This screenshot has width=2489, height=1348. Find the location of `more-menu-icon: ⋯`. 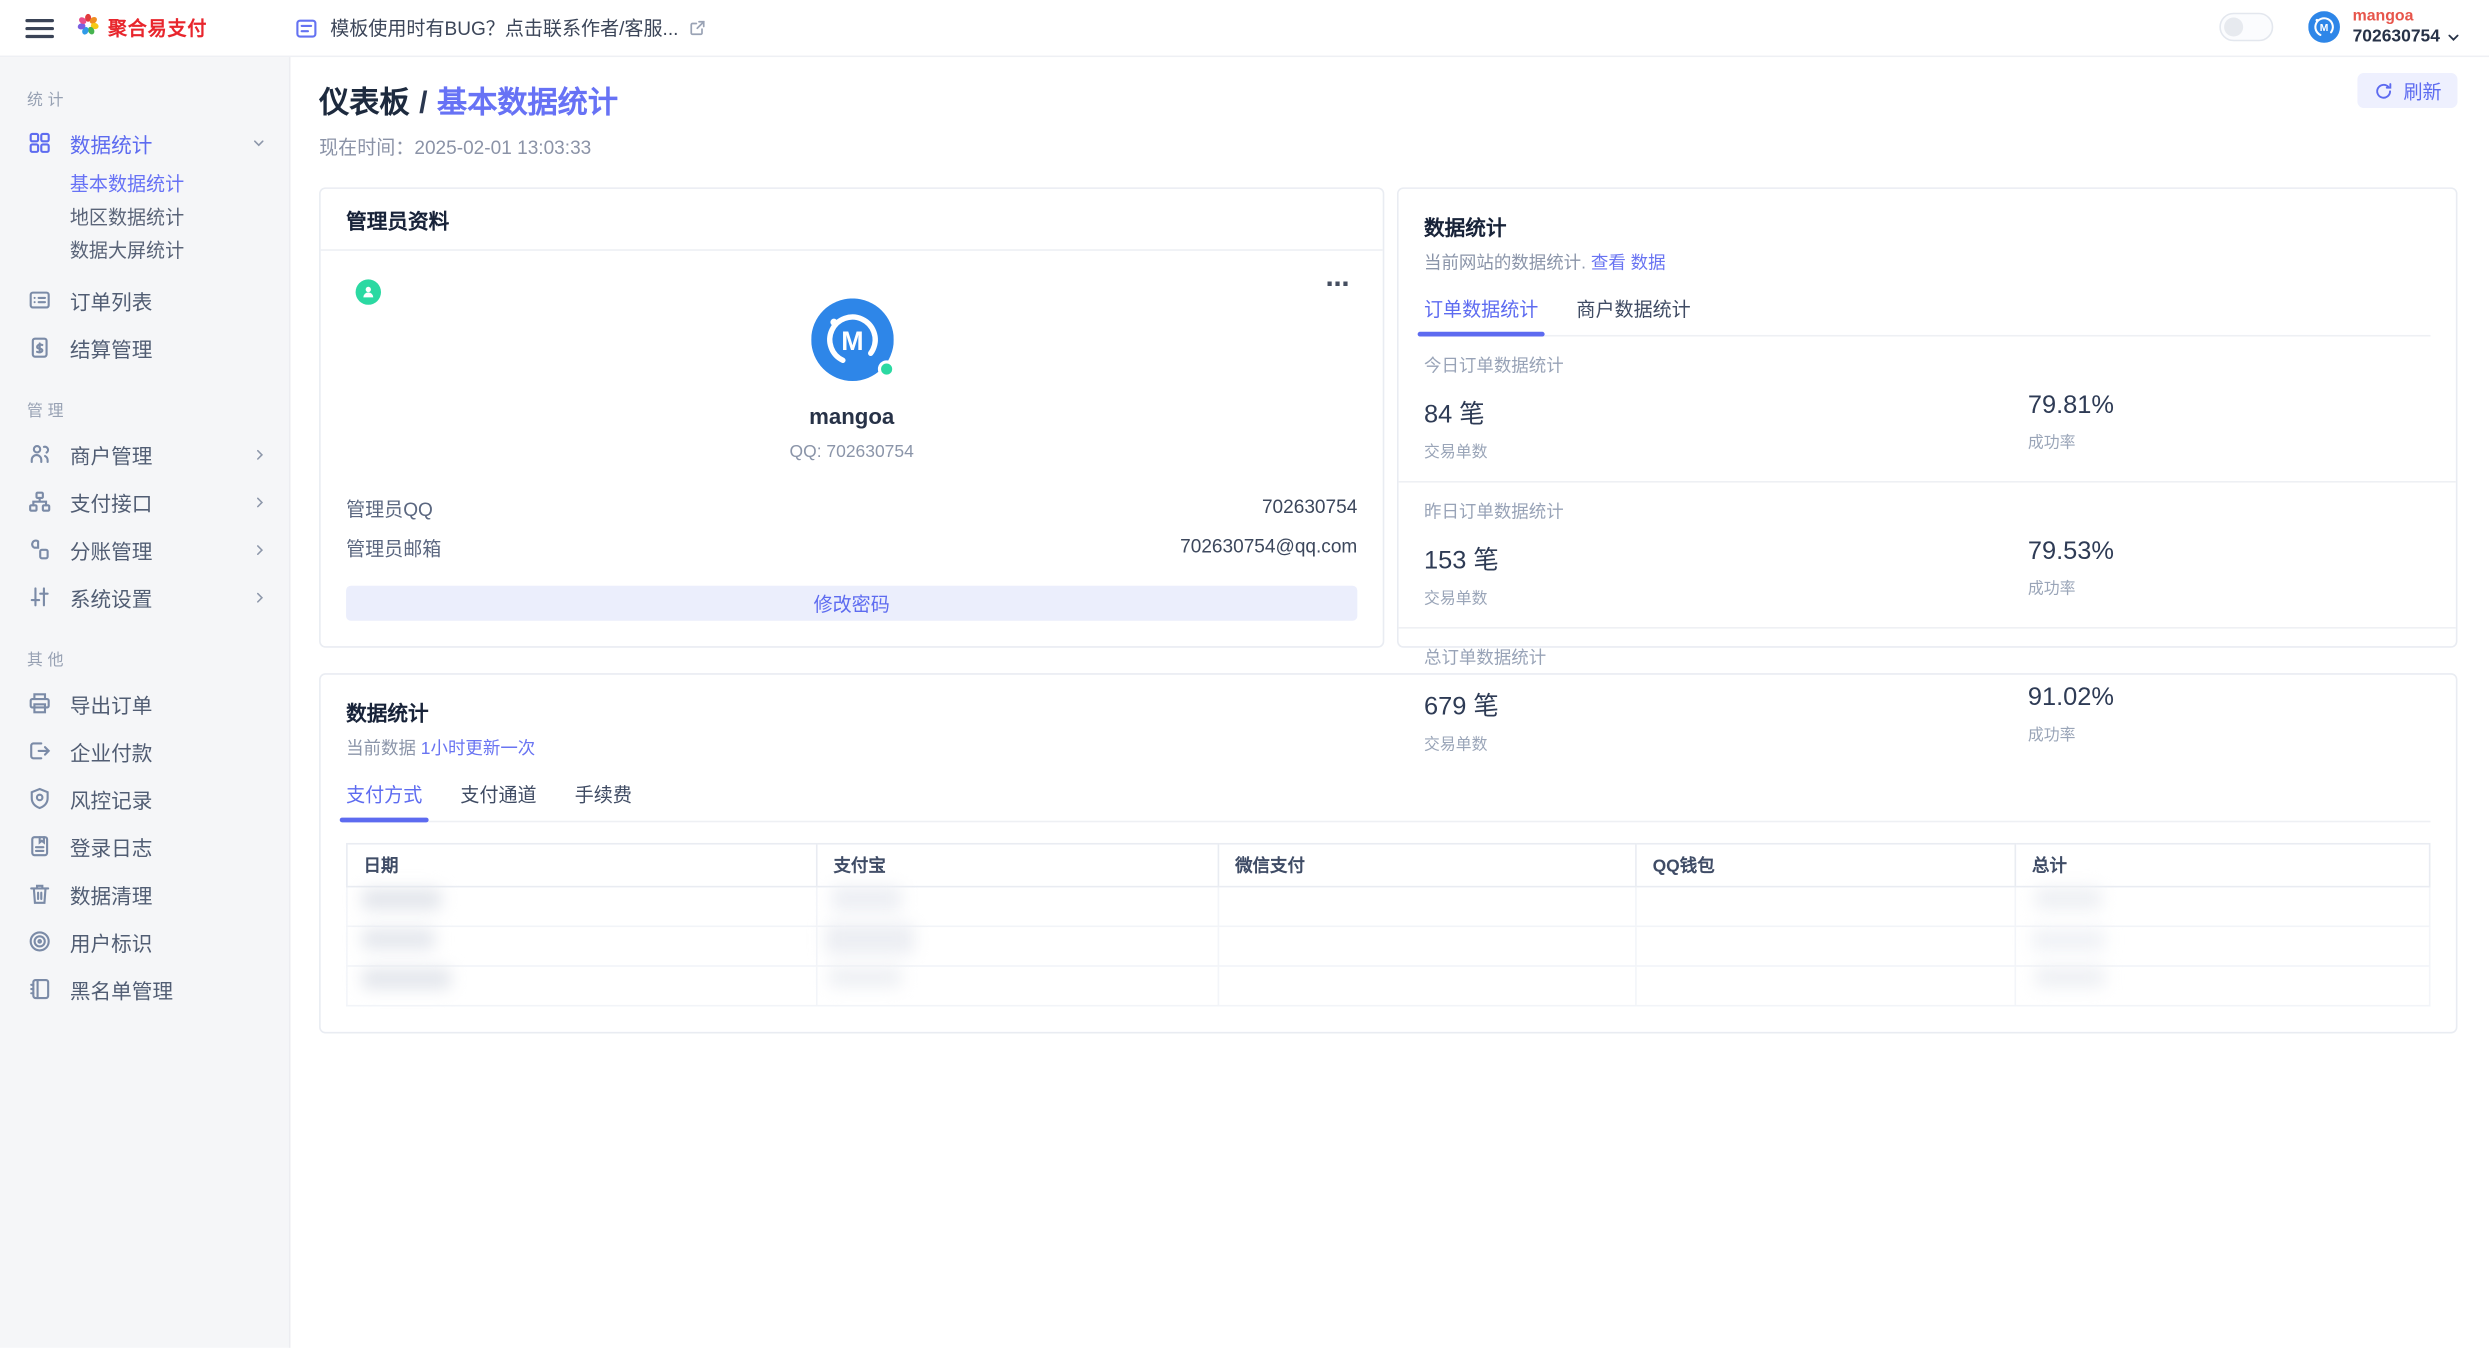

more-menu-icon: ⋯ is located at coordinates (1338, 284).